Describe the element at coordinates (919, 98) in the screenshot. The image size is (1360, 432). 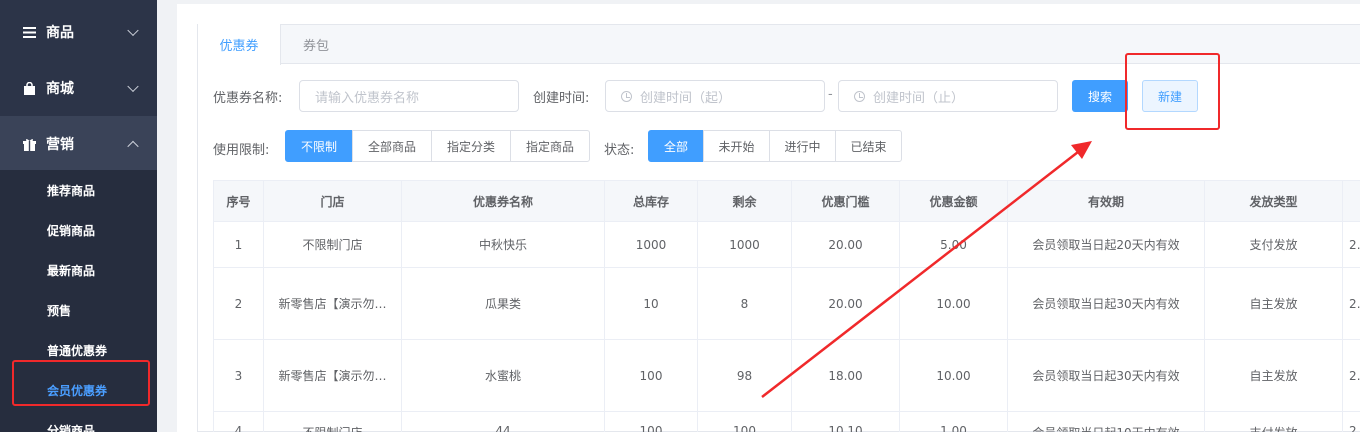
I see `created-end-placeholder: 创建时间（止）` at that location.